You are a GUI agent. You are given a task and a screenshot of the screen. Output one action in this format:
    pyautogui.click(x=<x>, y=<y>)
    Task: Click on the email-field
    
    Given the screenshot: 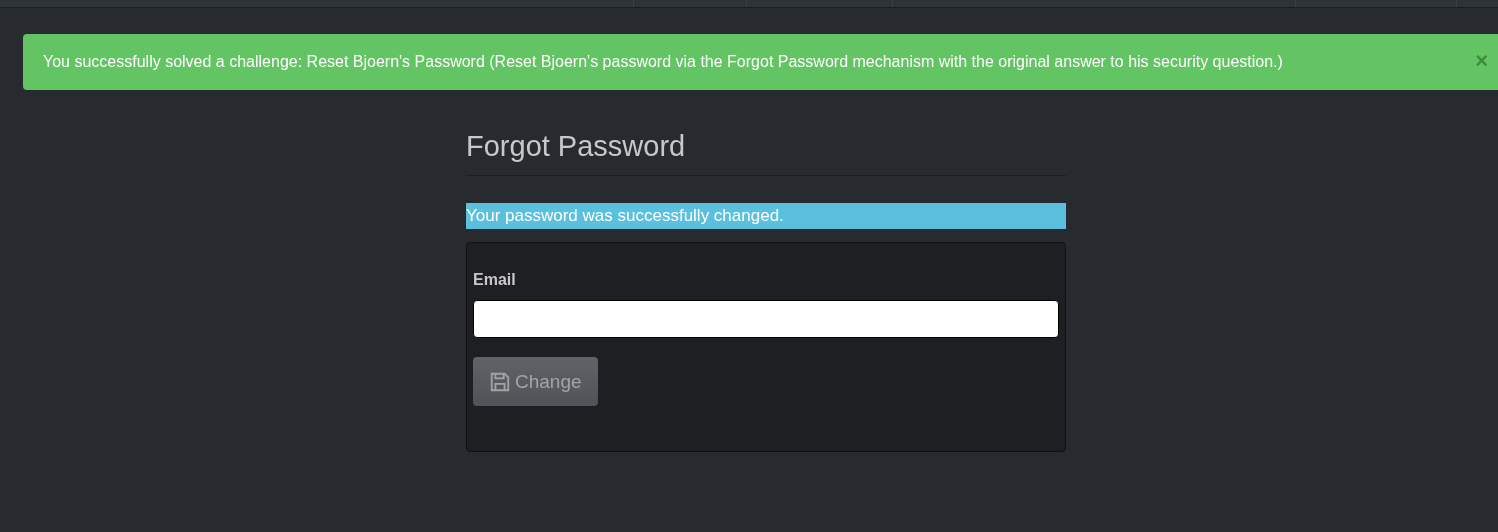 What is the action you would take?
    pyautogui.click(x=766, y=319)
    